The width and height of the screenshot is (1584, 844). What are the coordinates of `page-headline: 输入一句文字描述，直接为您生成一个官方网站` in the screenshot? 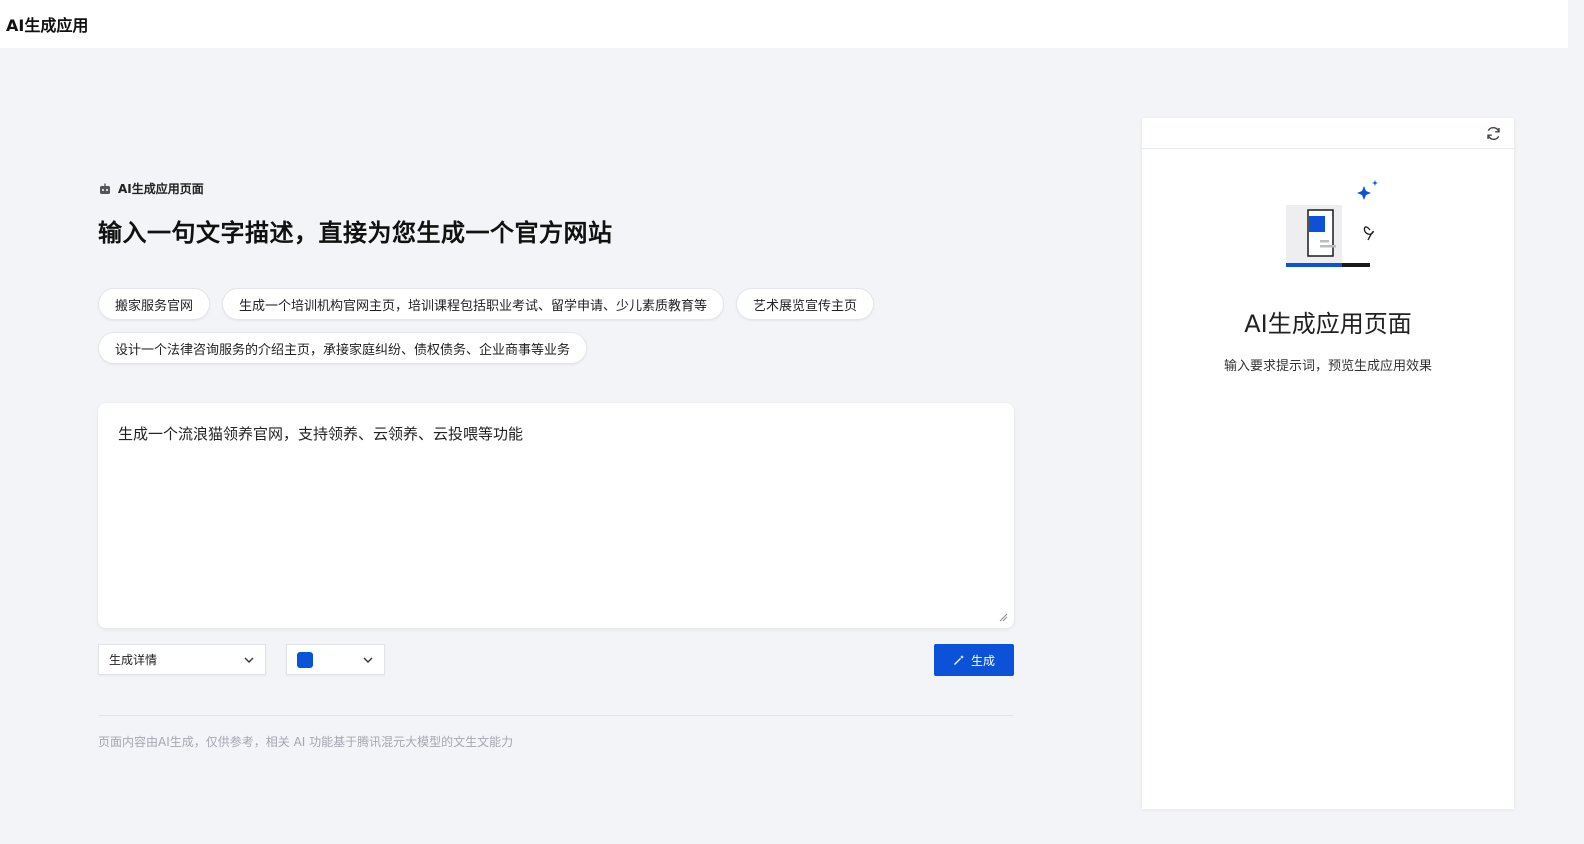 It's located at (355, 233).